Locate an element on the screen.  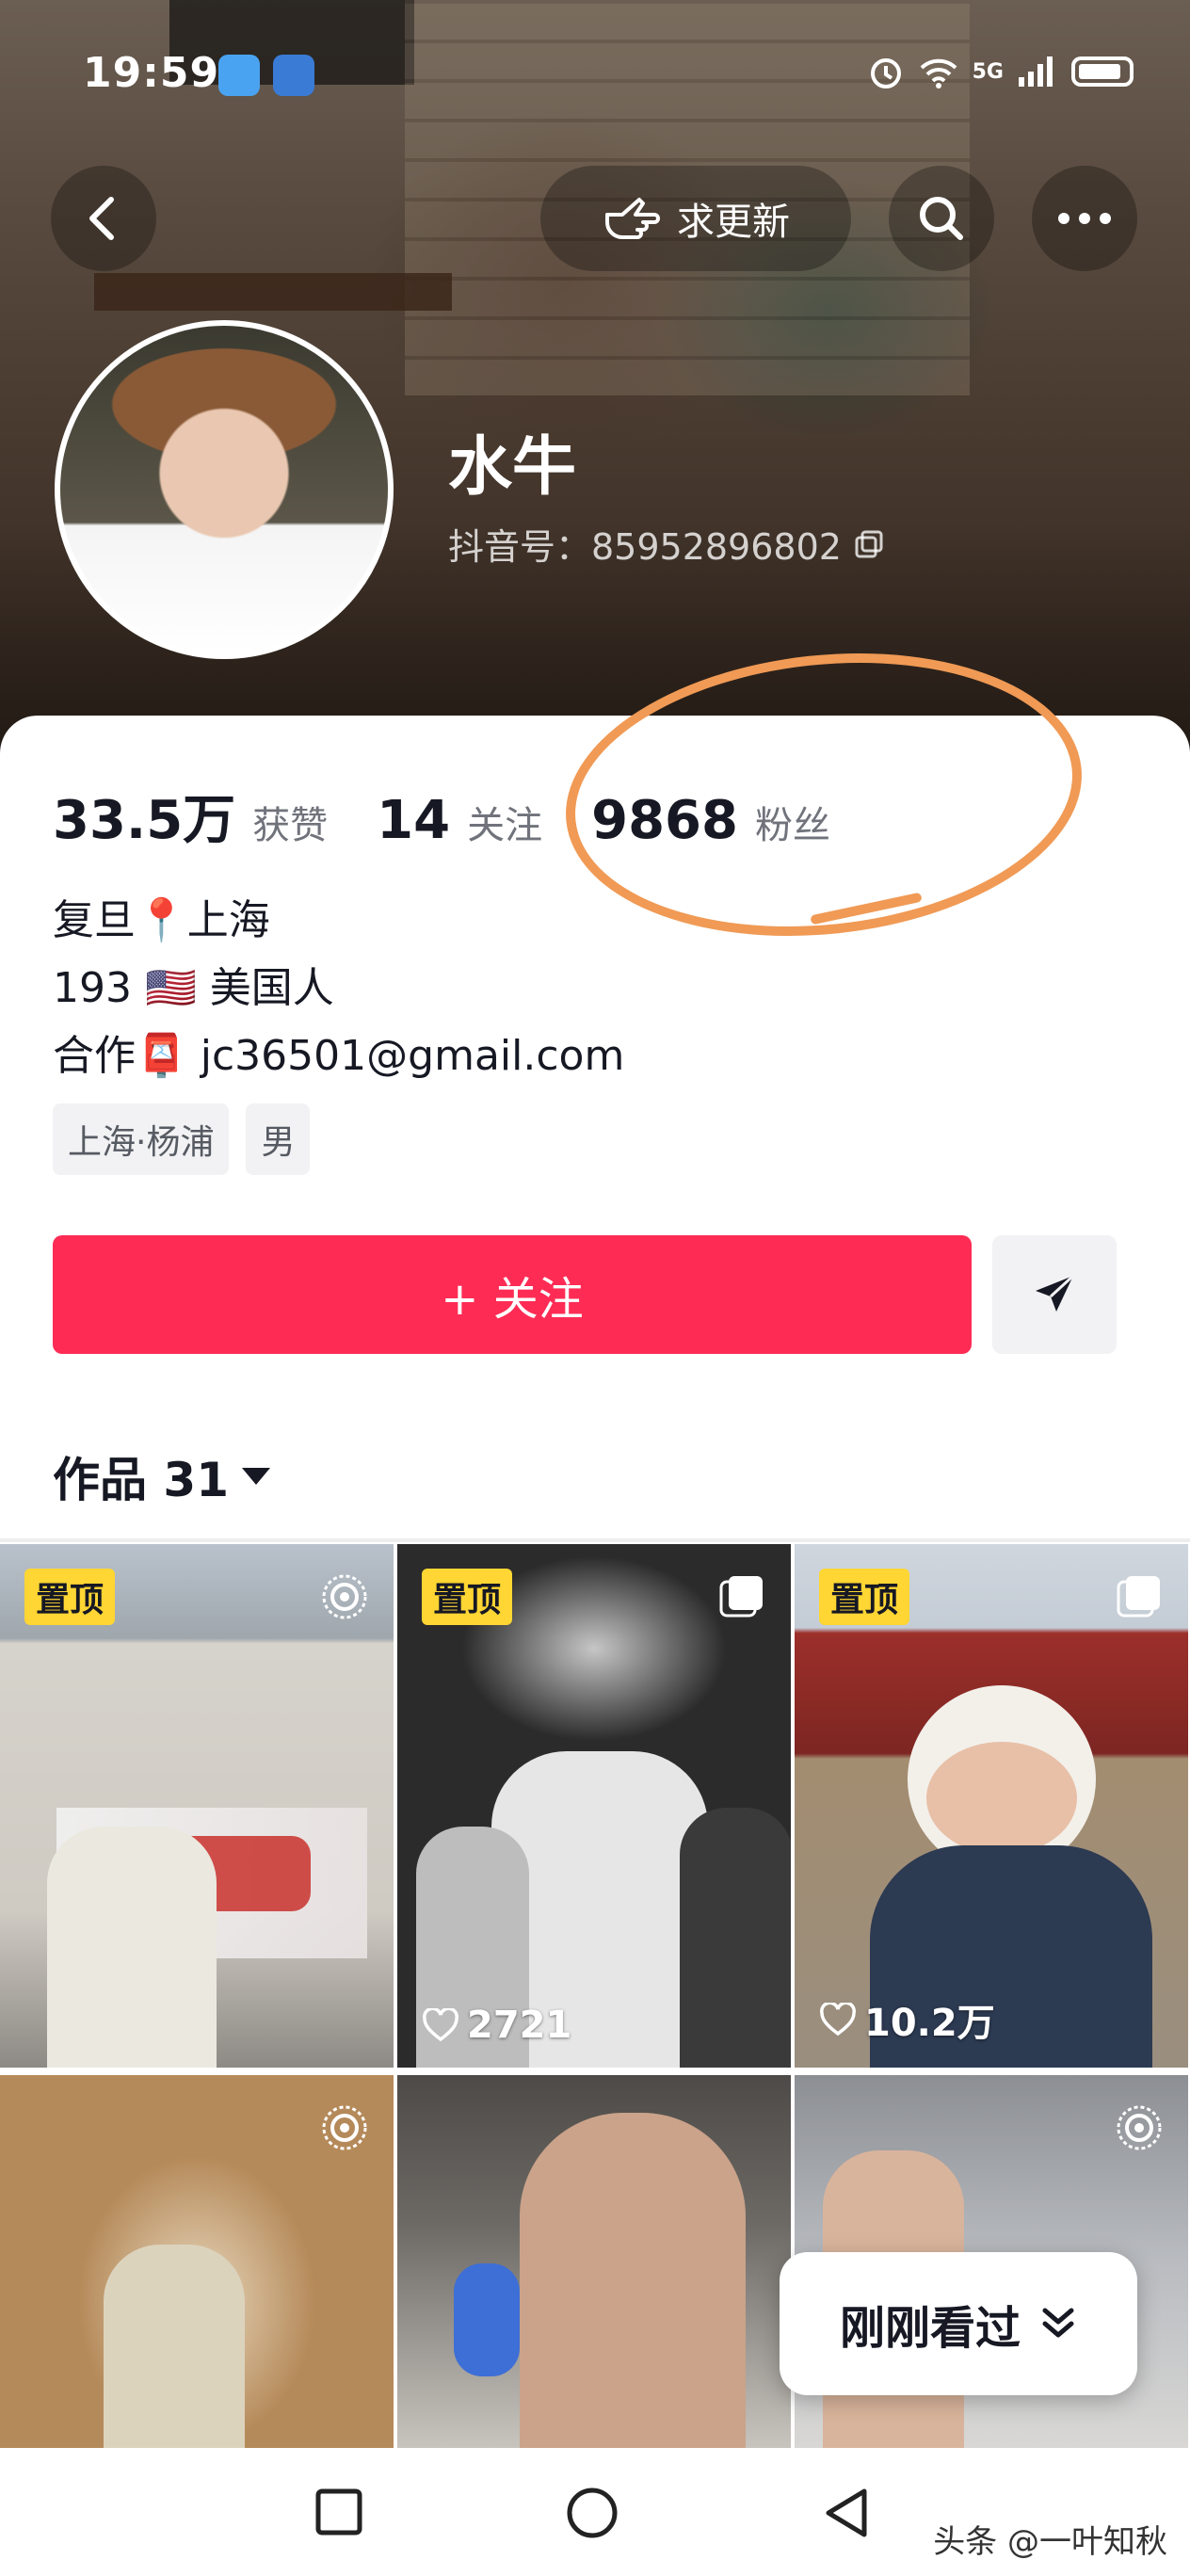
request-update-button: 求更新 is located at coordinates (695, 218).